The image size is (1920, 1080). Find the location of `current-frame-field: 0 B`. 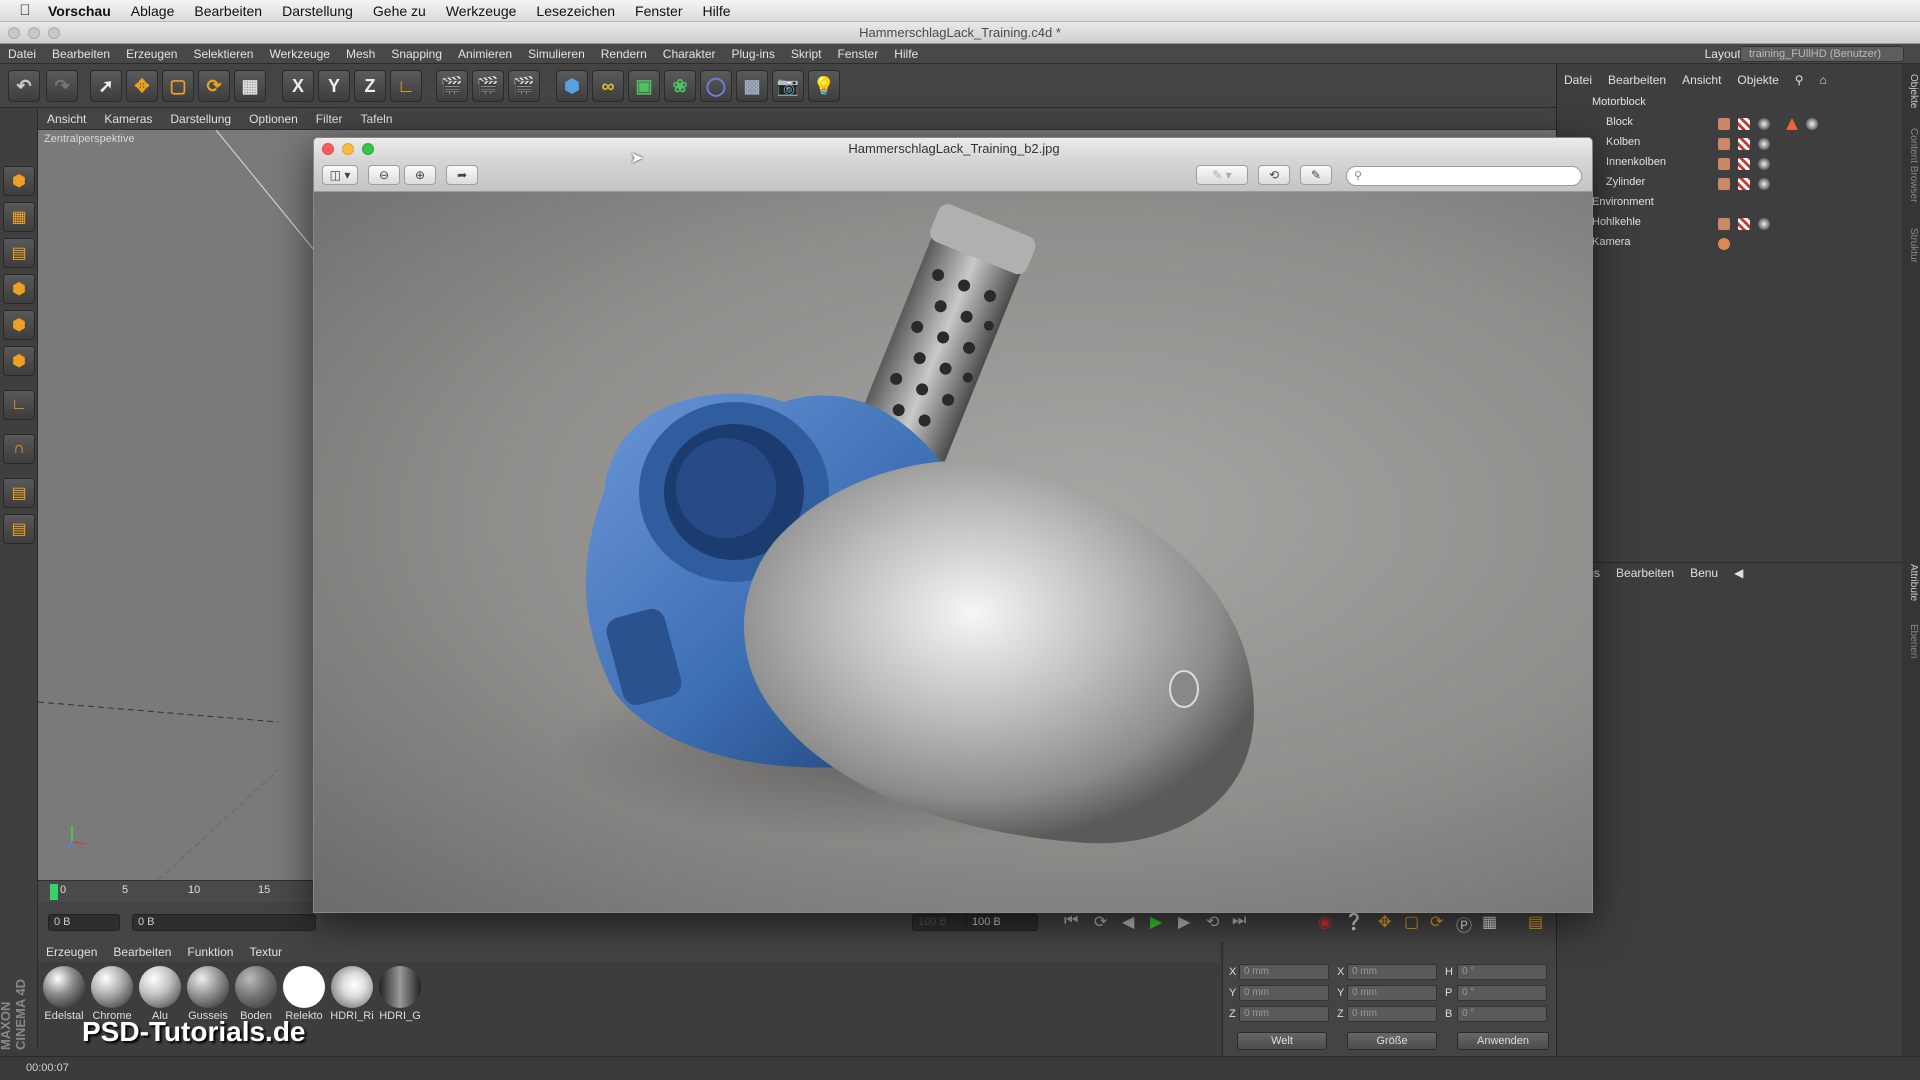

current-frame-field: 0 B is located at coordinates (224, 922).